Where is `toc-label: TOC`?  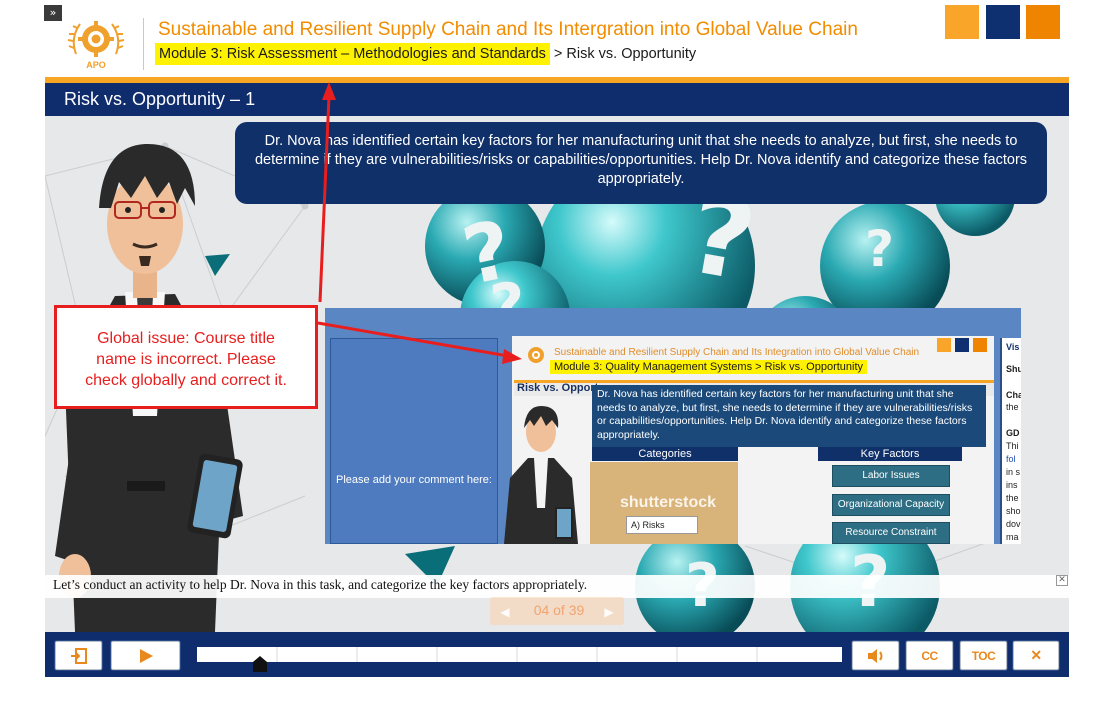
toc-label: TOC is located at coordinates (983, 655).